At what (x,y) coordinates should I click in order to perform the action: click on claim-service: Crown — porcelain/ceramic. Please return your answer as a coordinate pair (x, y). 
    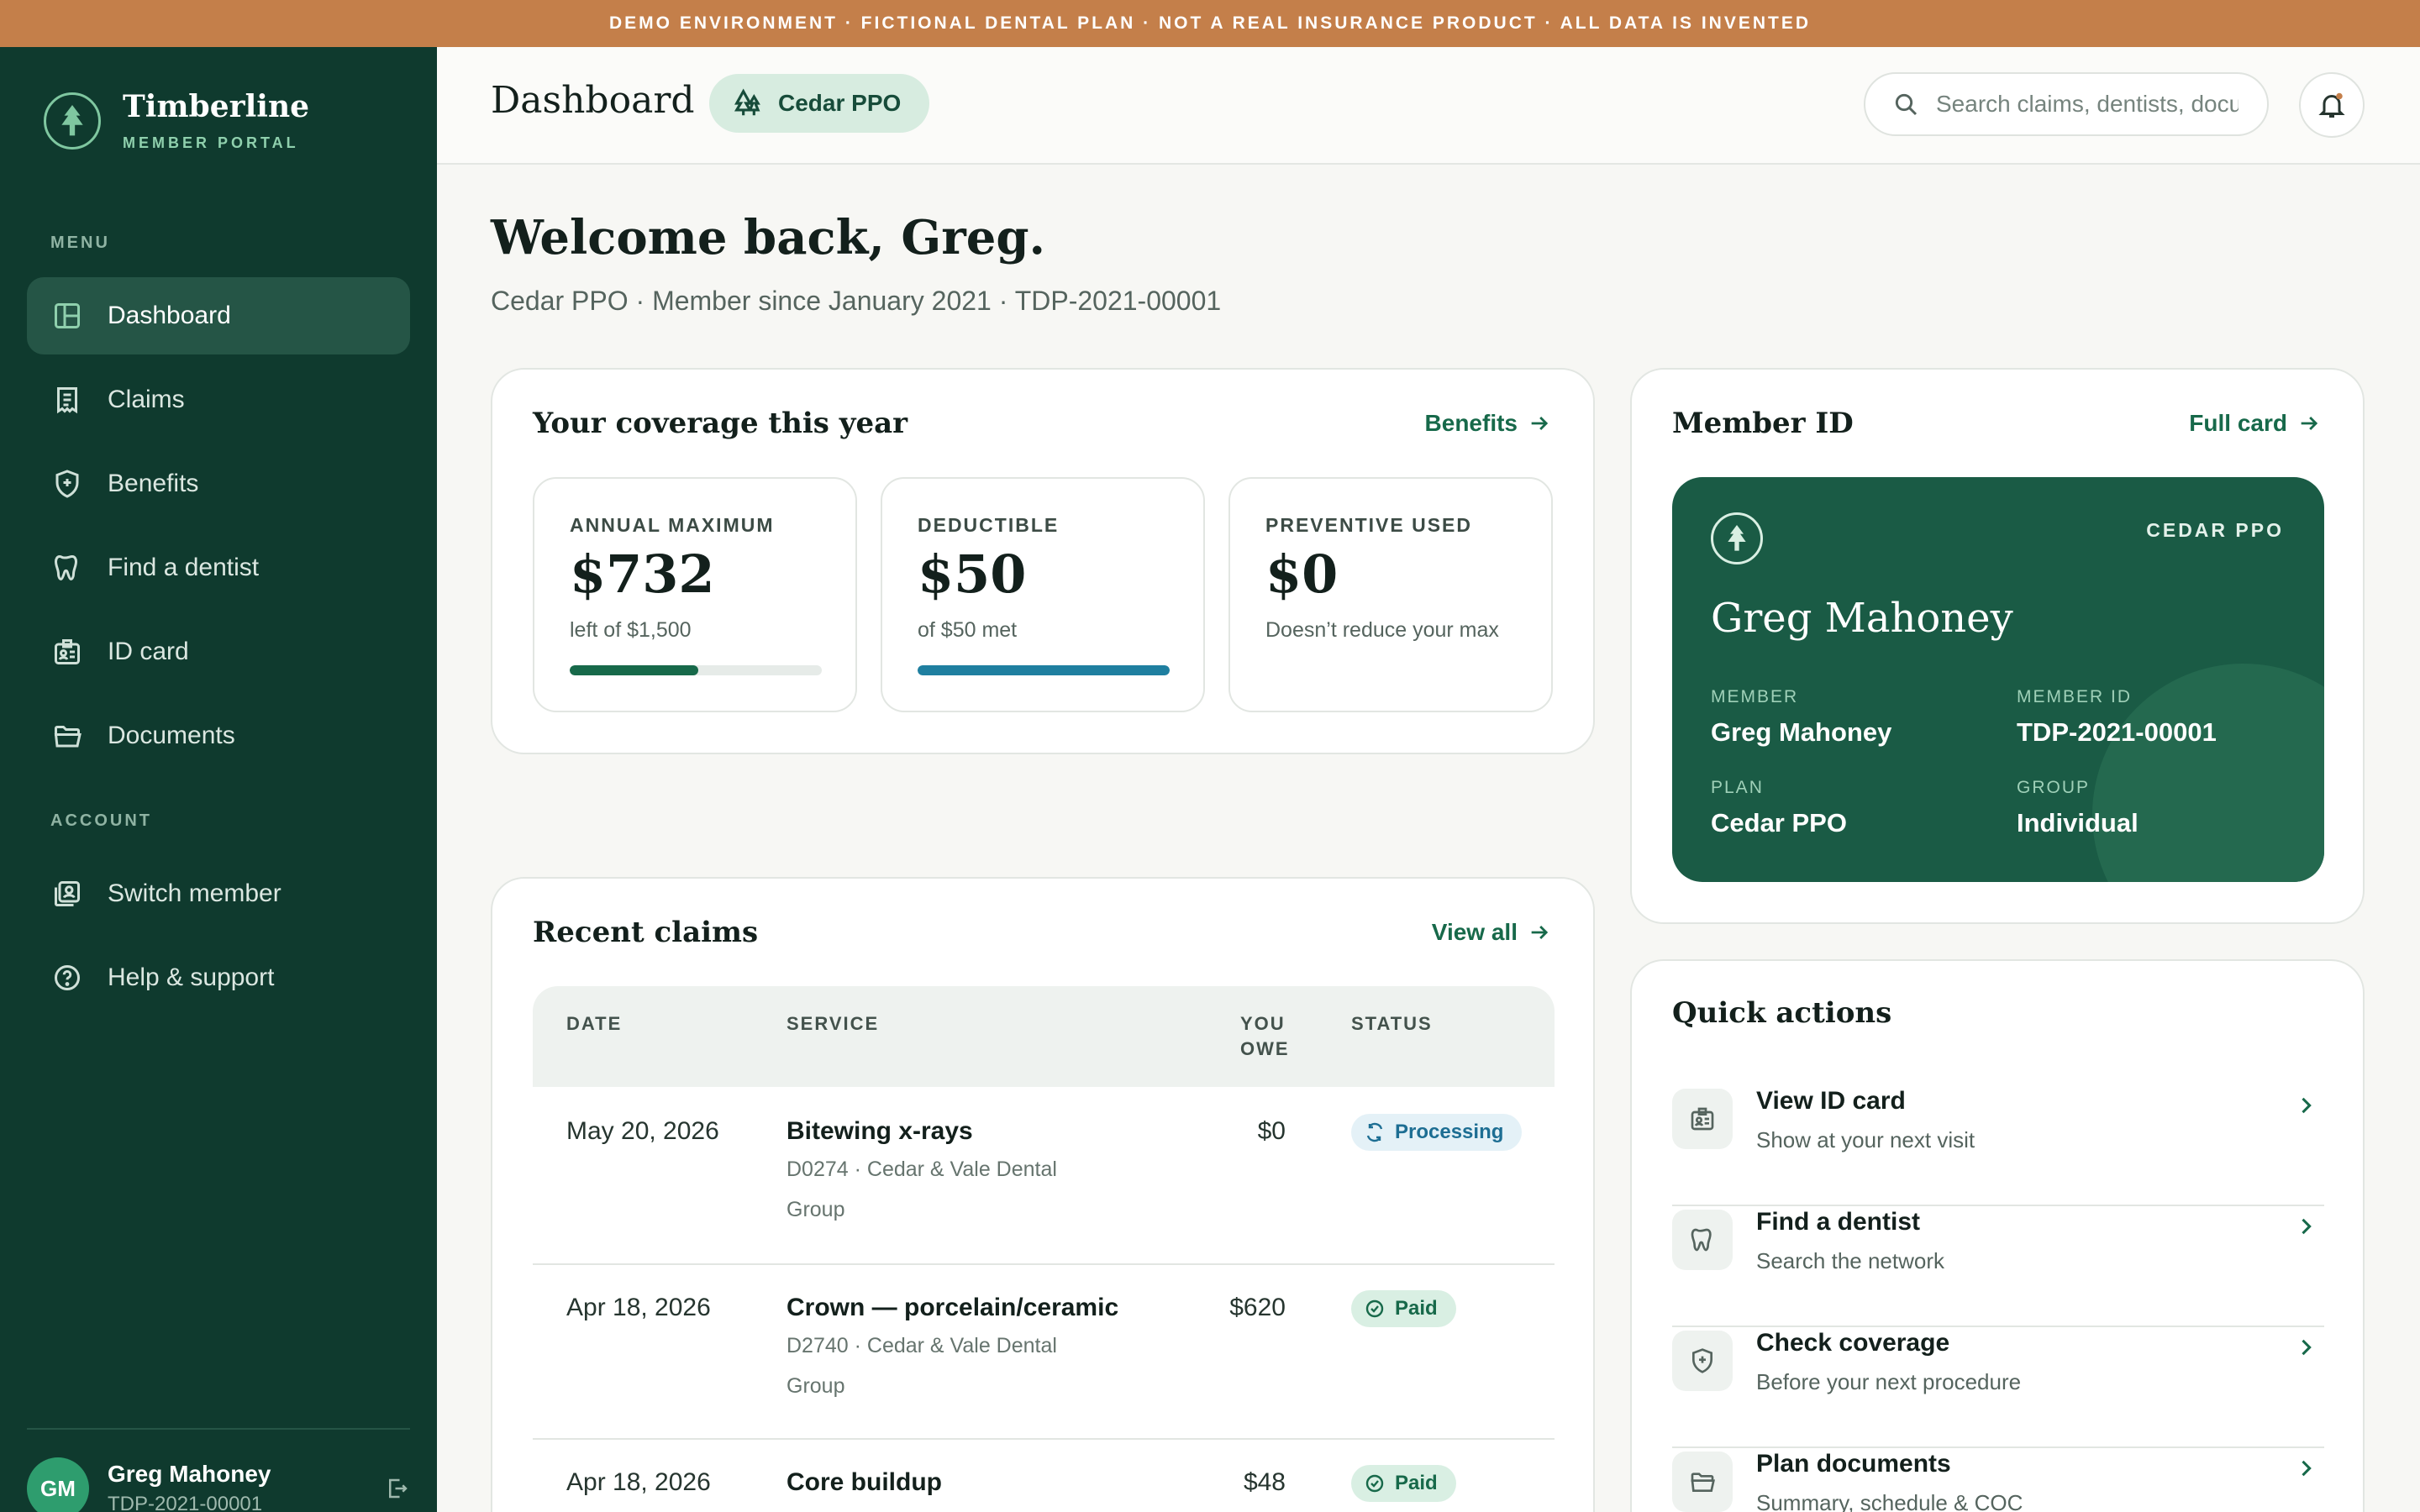
    Looking at the image, I should click on (953, 1307).